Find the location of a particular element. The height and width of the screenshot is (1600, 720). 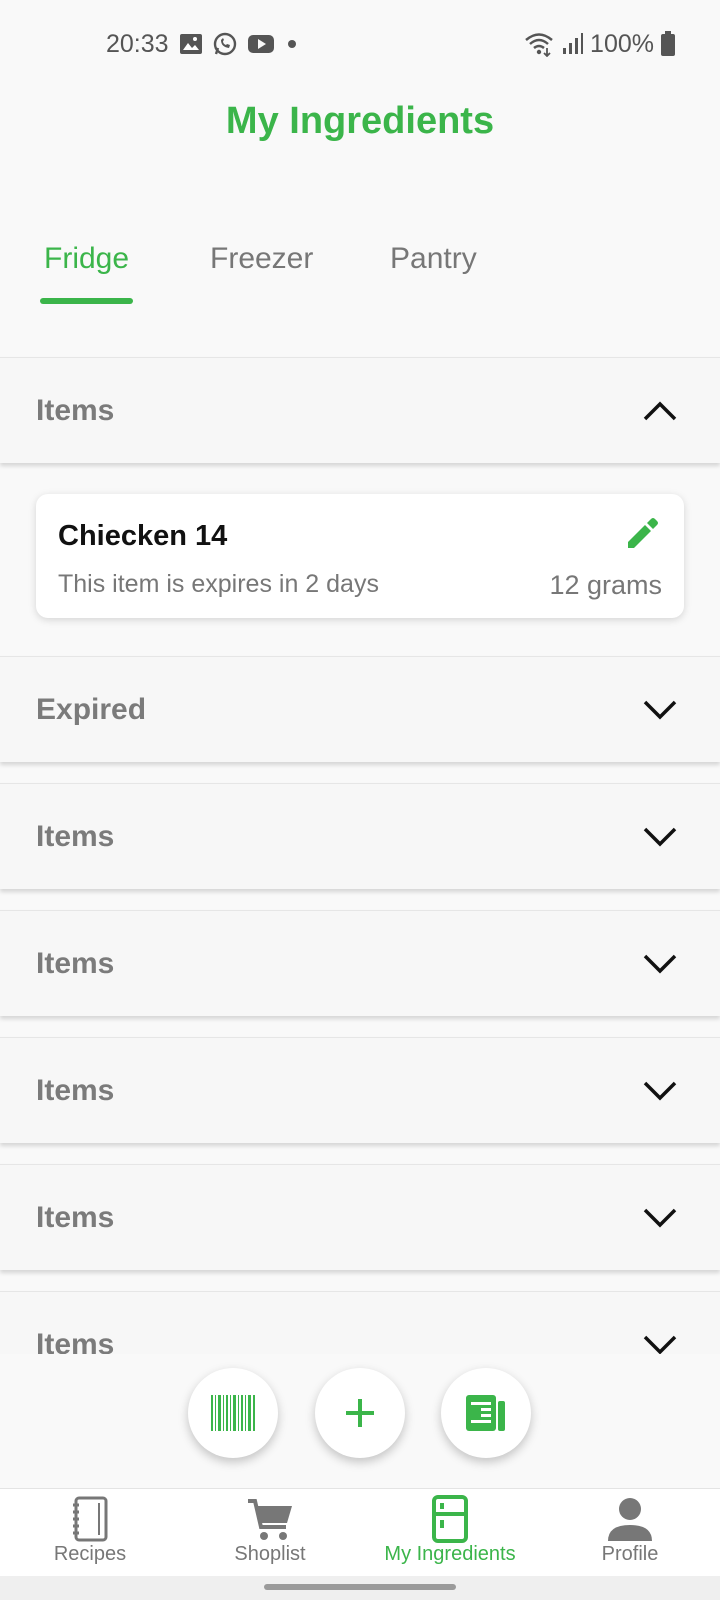

person-icon is located at coordinates (630, 1519).